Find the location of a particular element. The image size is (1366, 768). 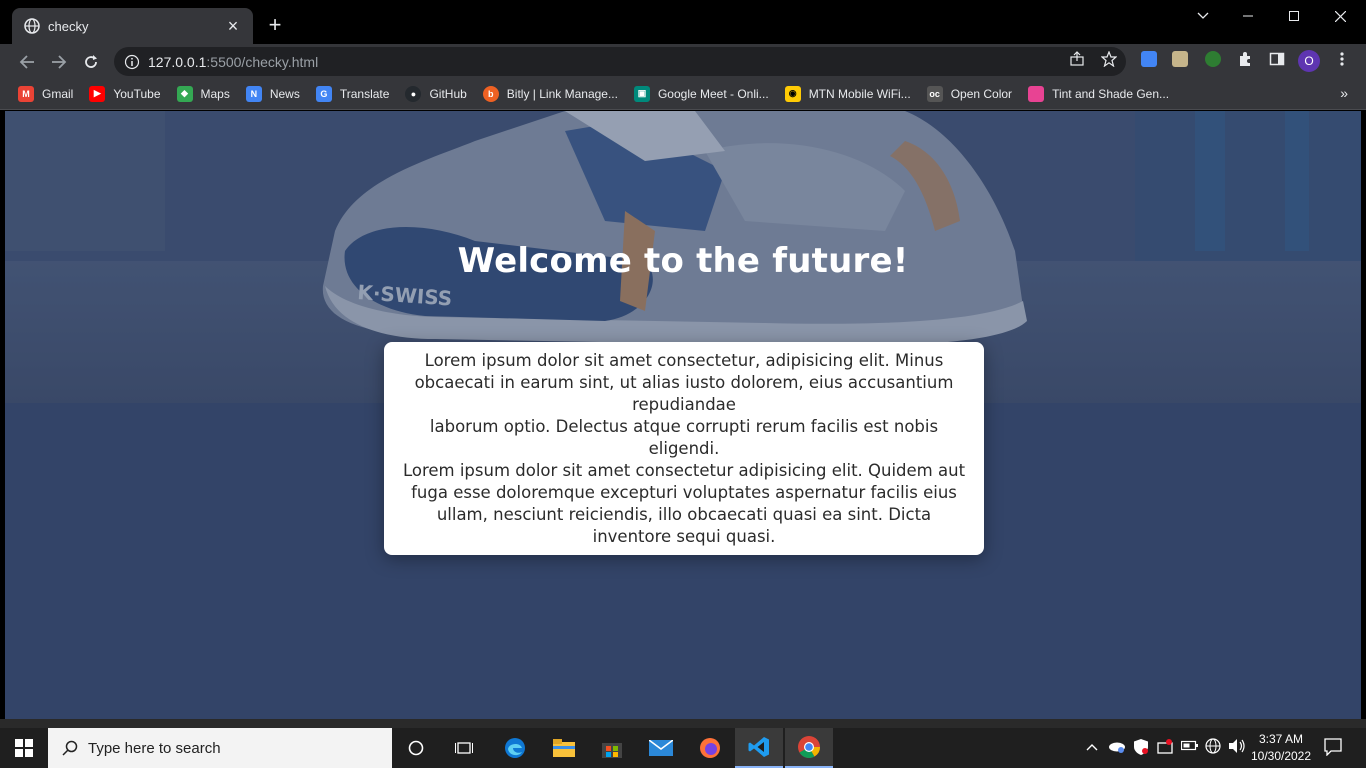

extension-docs-icon is located at coordinates (1149, 59).